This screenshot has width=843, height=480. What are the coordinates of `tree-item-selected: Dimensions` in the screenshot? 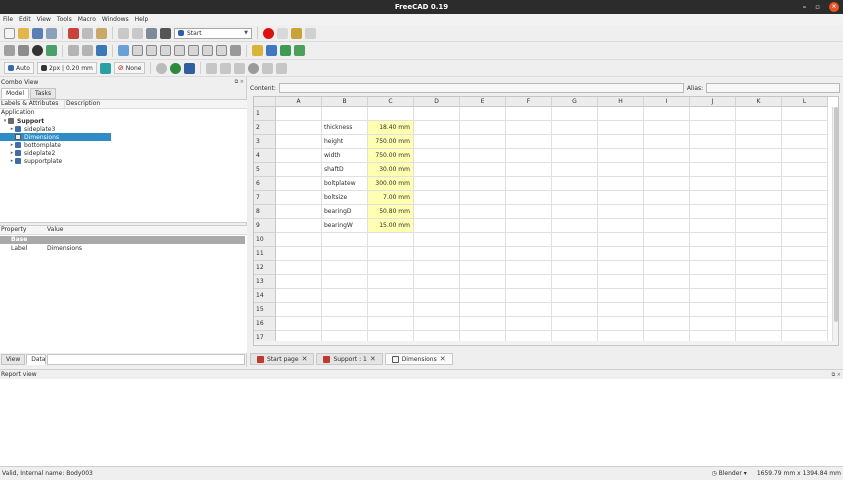 It's located at (55, 137).